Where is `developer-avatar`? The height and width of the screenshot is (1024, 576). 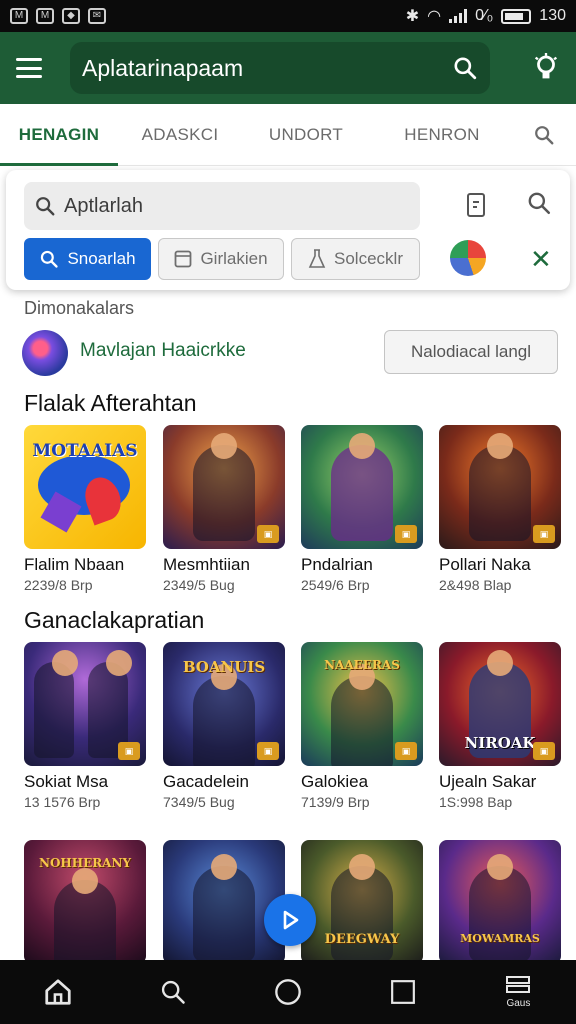
developer-avatar is located at coordinates (45, 353).